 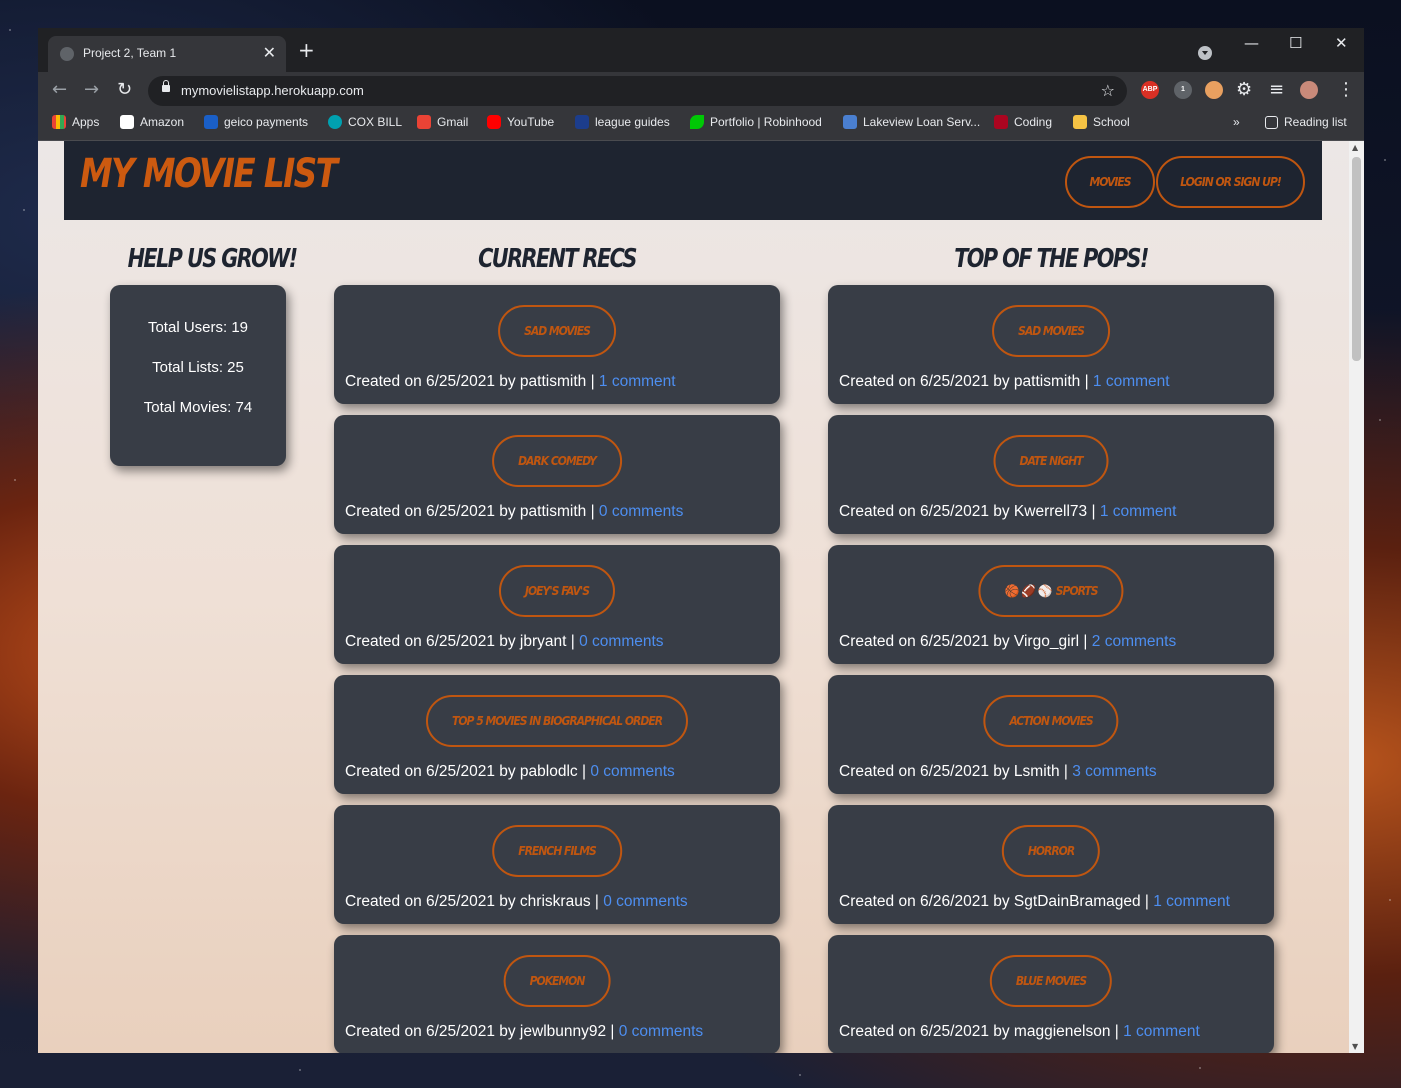 I want to click on list-title-button: 🏀 🏈 ⚾ Sports, so click(x=1051, y=591).